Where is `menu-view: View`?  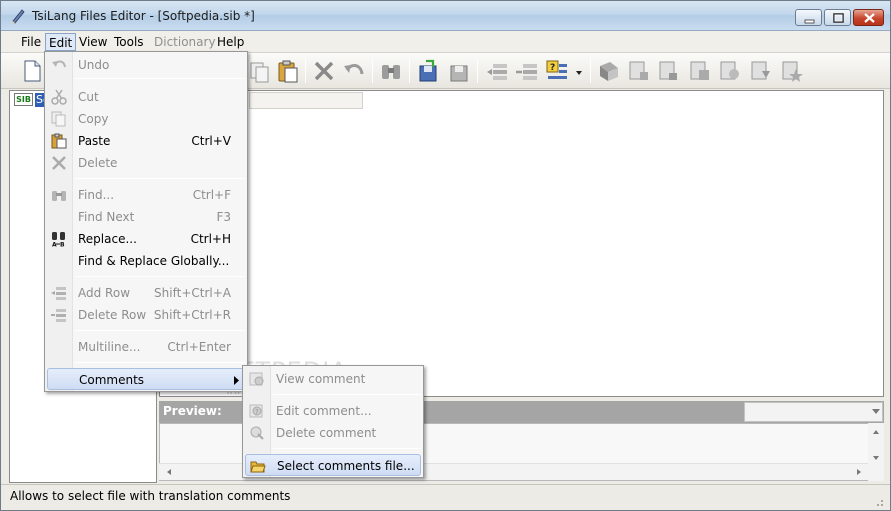
menu-view: View is located at coordinates (93, 42).